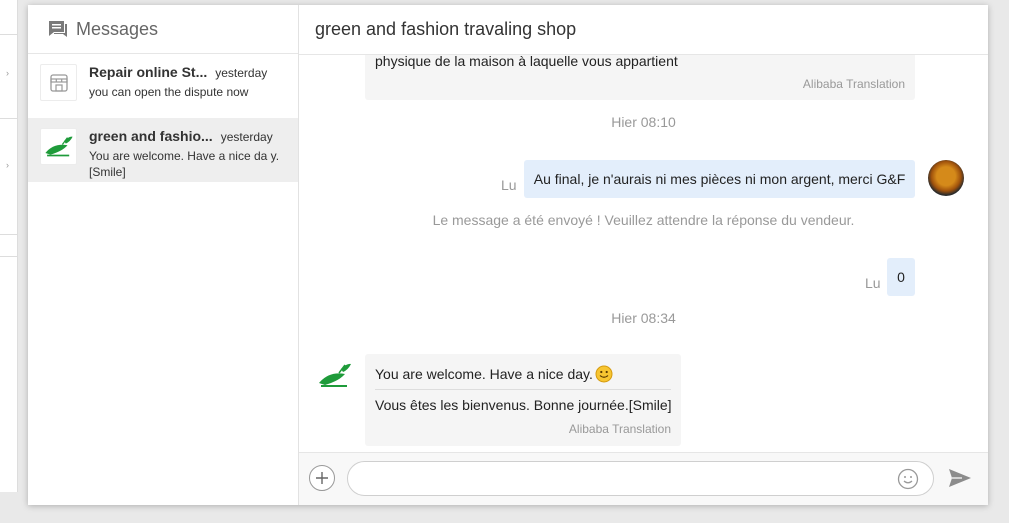 This screenshot has width=1009, height=523. I want to click on message-text: You are welcome. Have a nice day., so click(484, 374).